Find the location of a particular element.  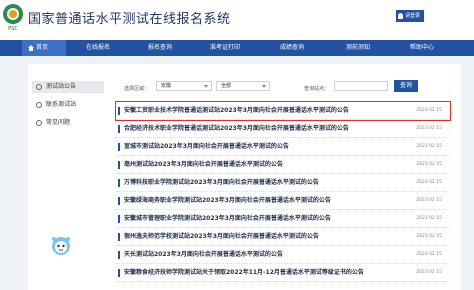

notice-title: 亳州测试站2023年3月面向社会开展普通话水平测试的公告 is located at coordinates (203, 165).